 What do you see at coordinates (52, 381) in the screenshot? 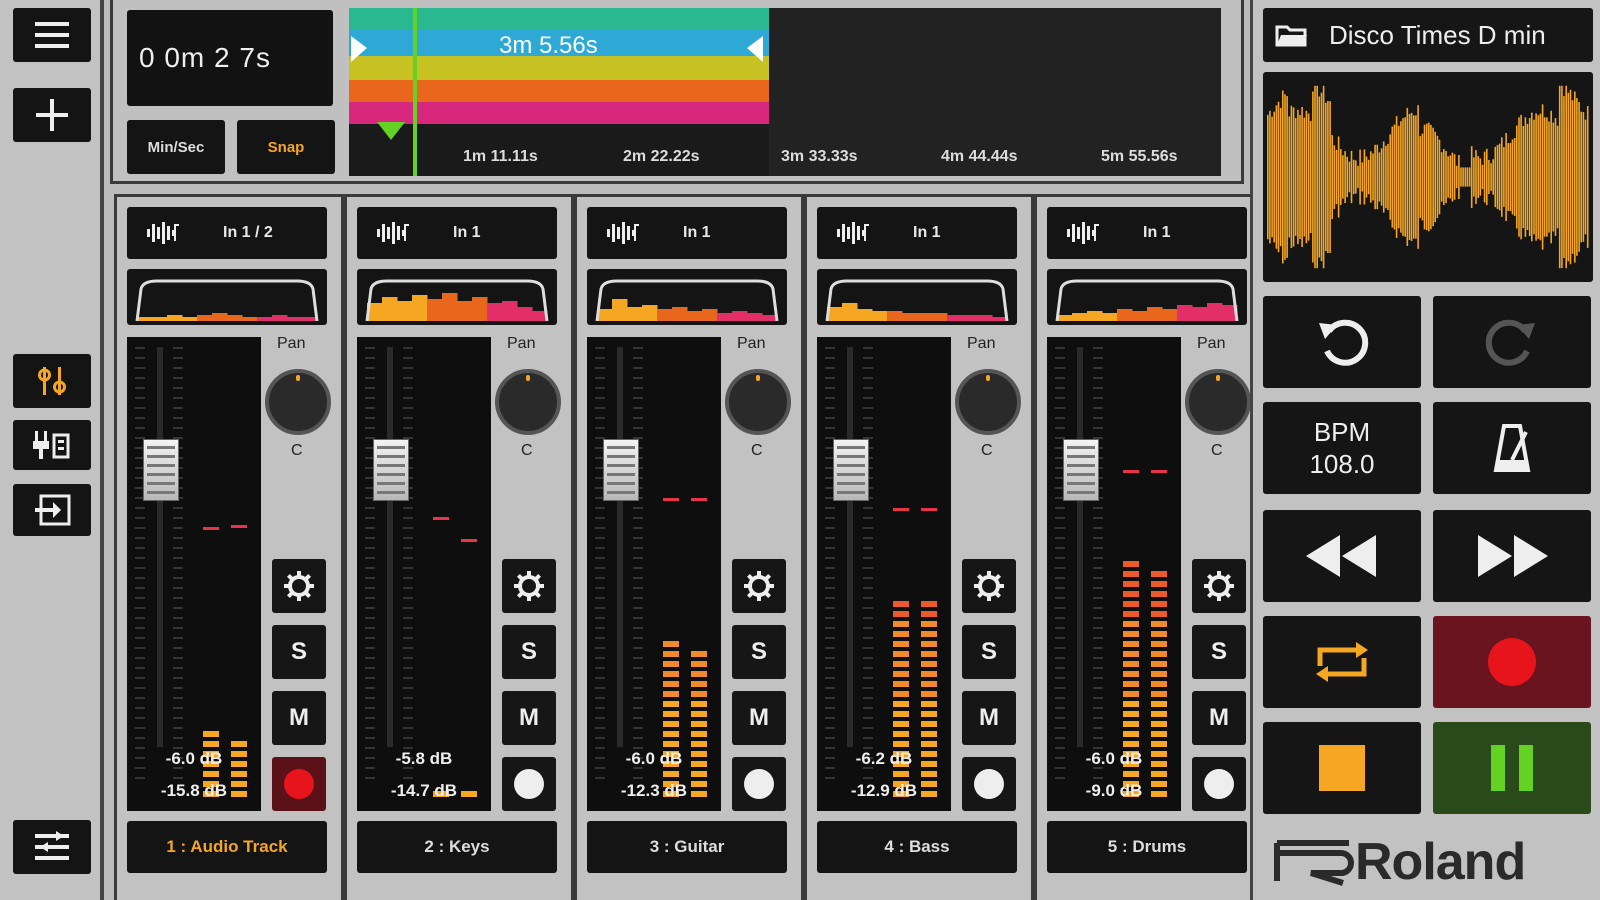
I see `mixer-icon` at bounding box center [52, 381].